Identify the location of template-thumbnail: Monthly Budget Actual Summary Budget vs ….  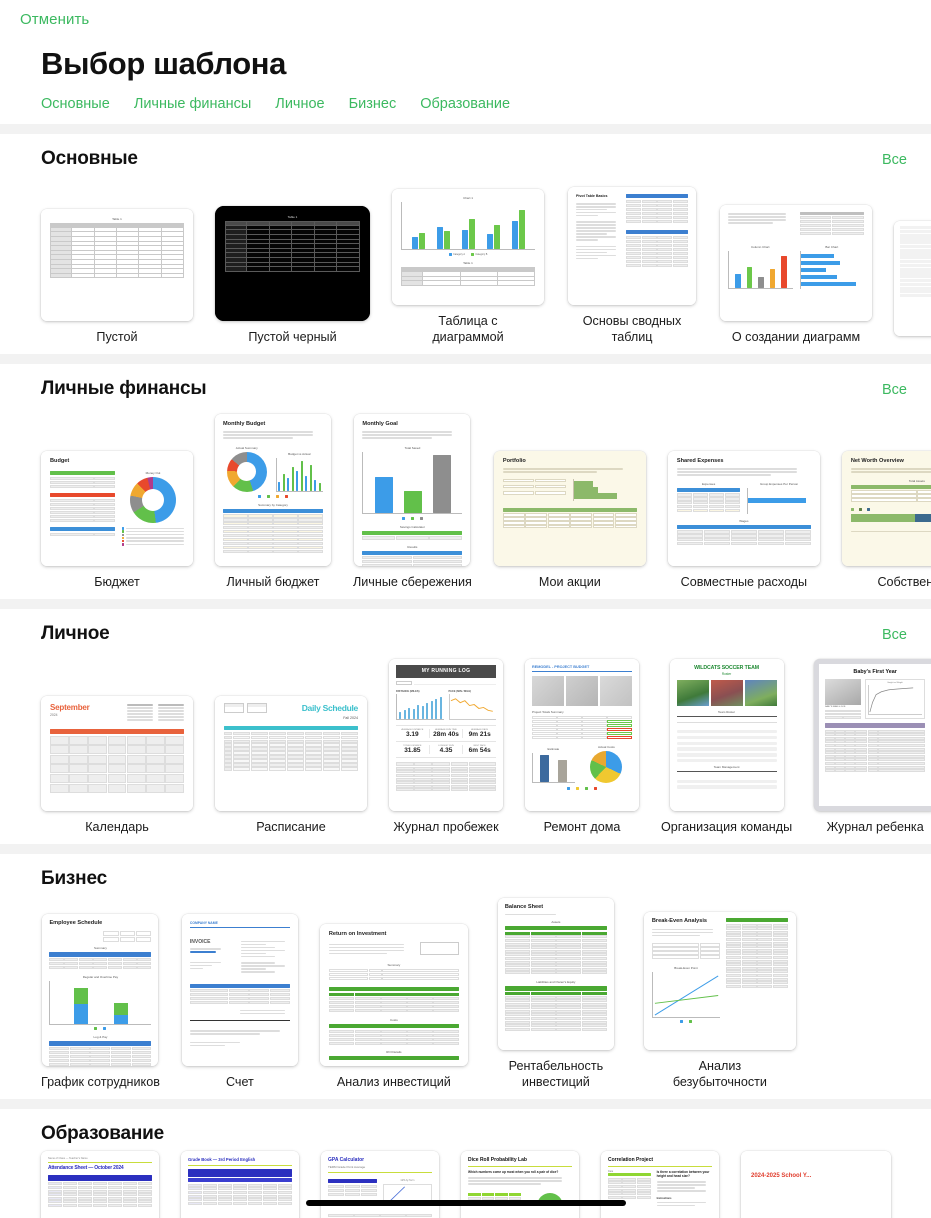
(273, 489).